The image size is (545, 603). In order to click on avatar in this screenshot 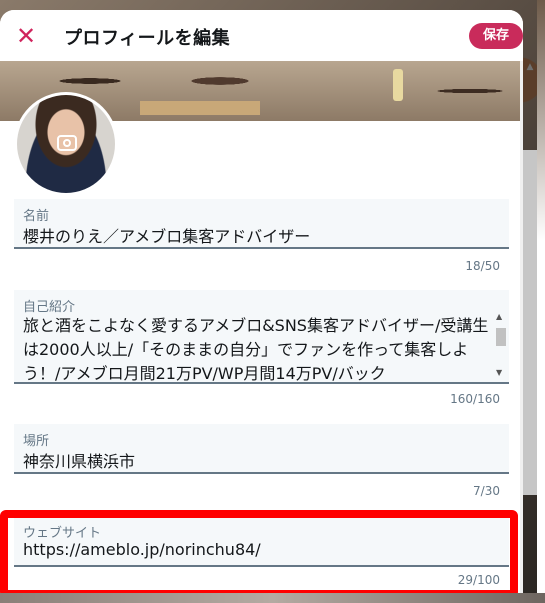, I will do `click(66, 144)`.